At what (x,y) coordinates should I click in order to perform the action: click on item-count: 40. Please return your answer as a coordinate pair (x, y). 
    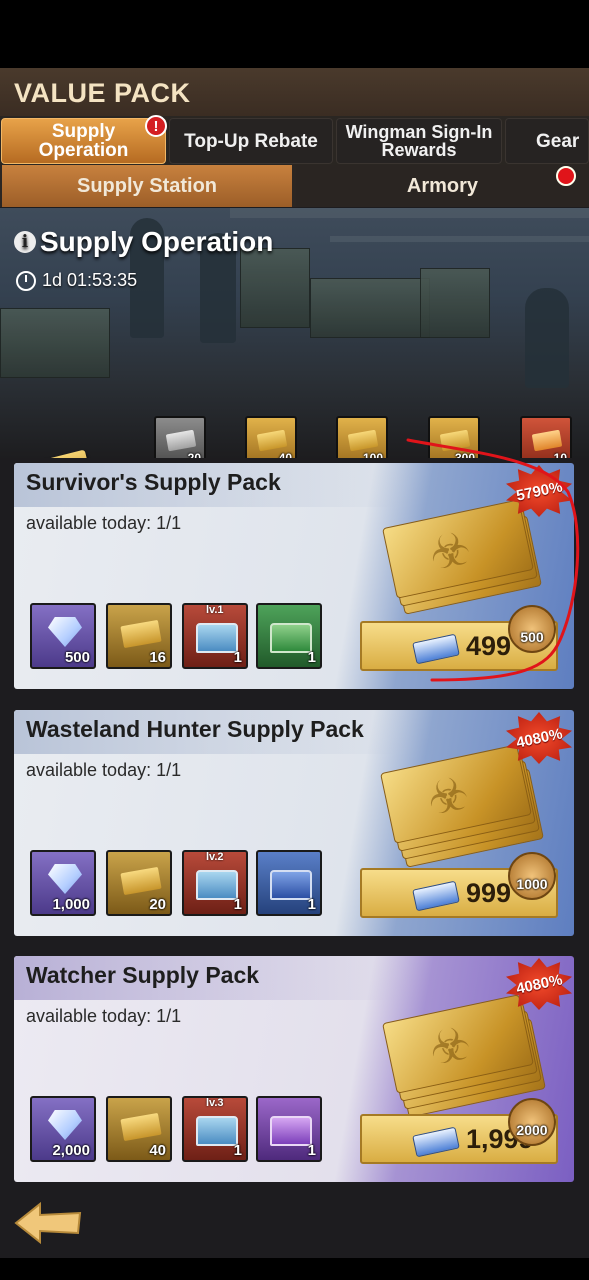
    Looking at the image, I should click on (157, 1150).